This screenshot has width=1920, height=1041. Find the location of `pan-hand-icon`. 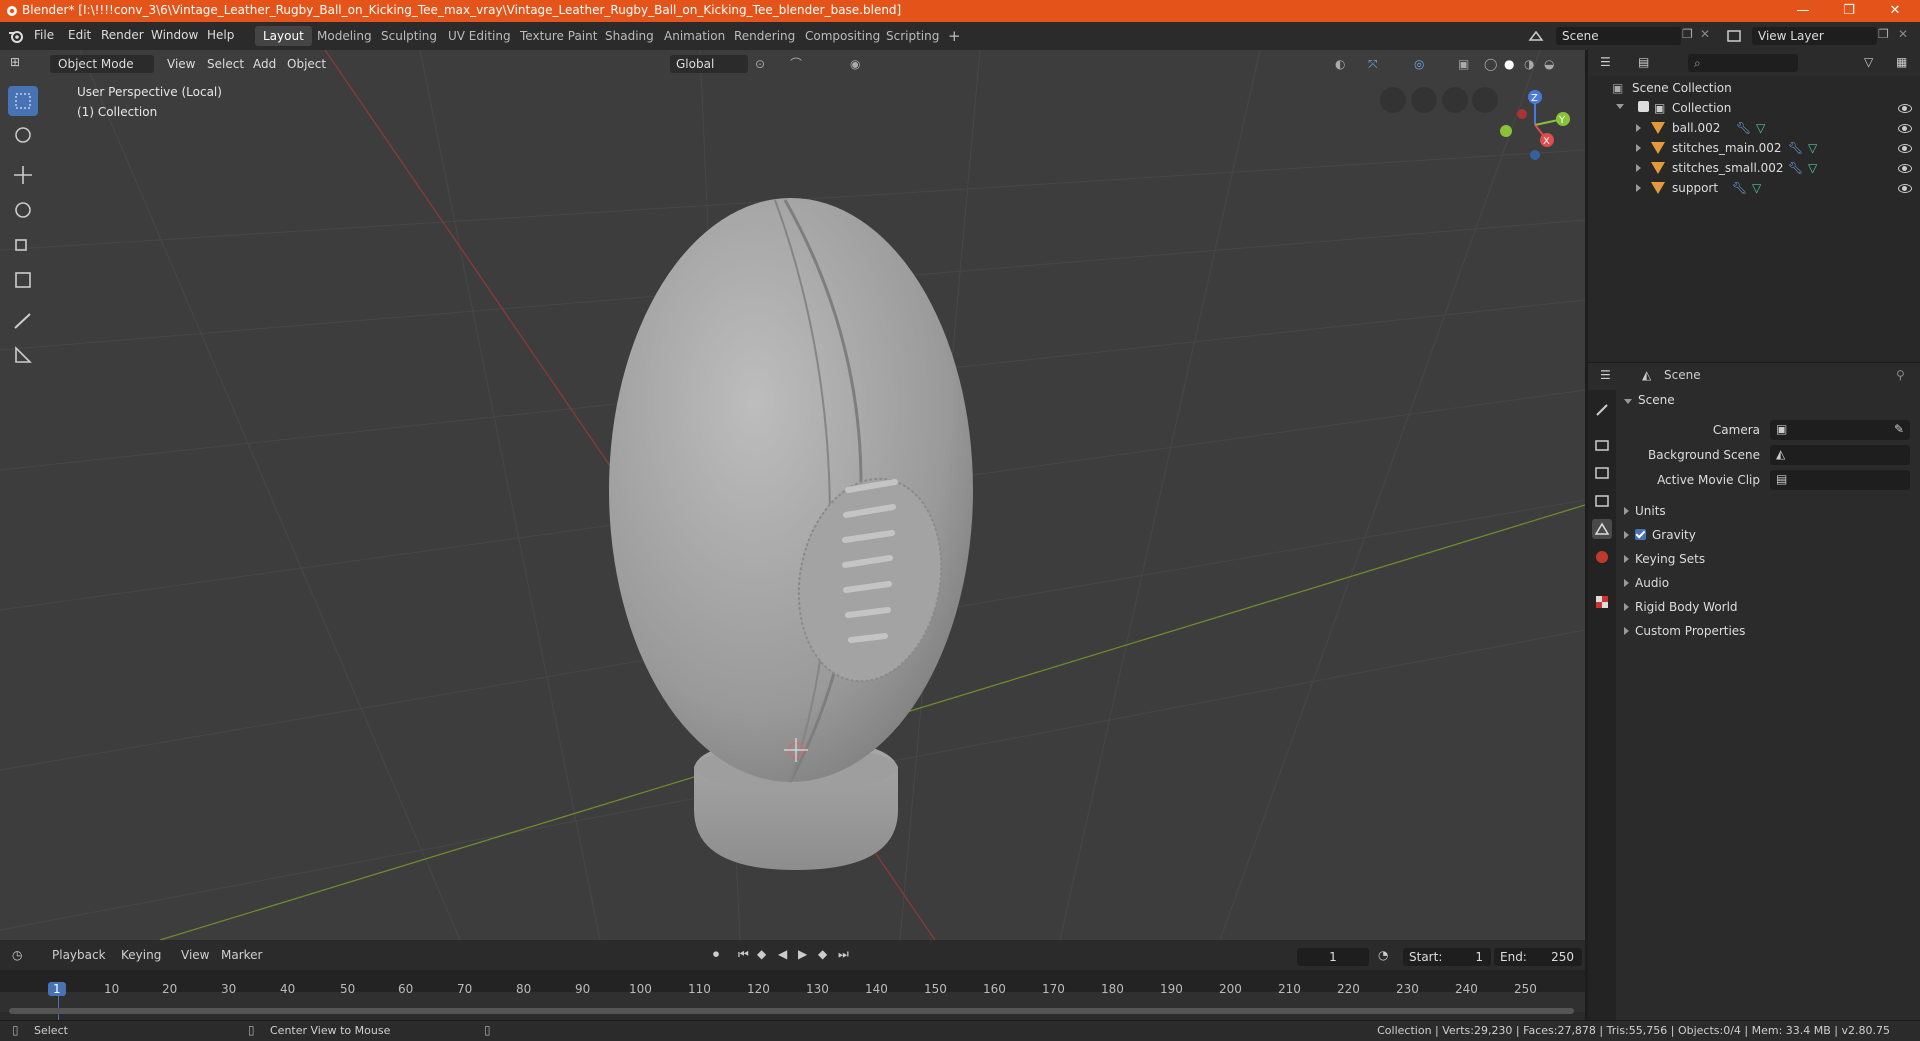

pan-hand-icon is located at coordinates (1455, 100).